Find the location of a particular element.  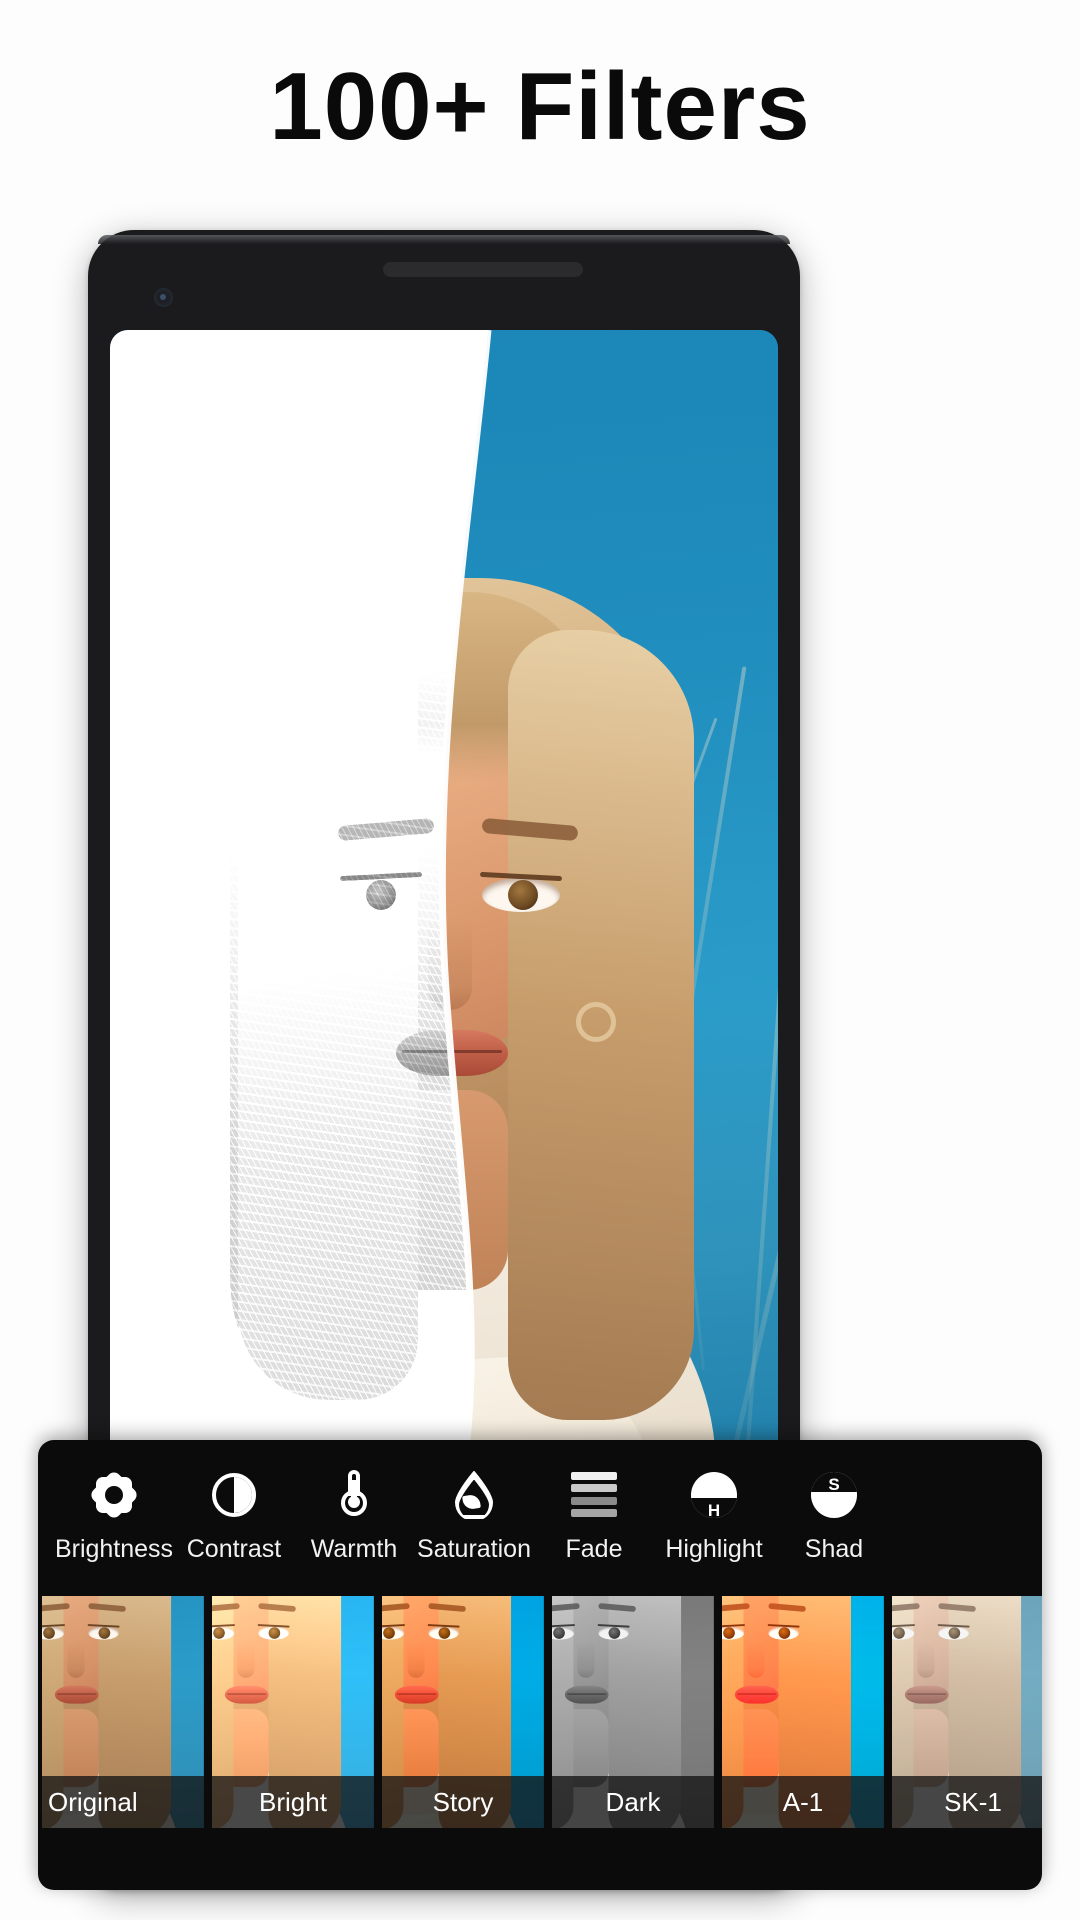

page-title: 100+ Filters is located at coordinates (540, 107).